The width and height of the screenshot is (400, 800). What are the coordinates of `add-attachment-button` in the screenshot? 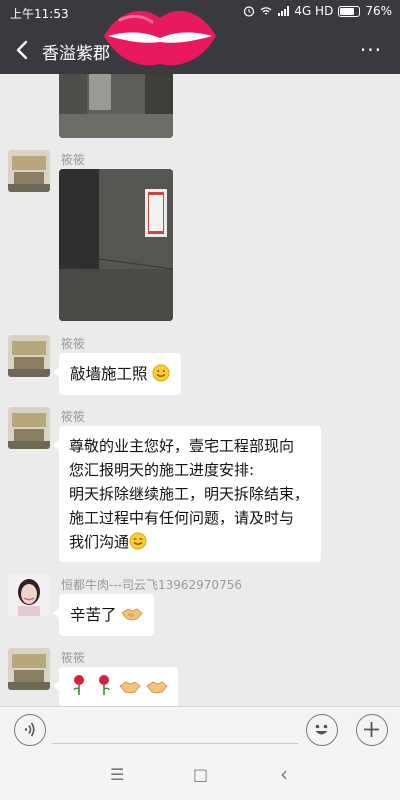 It's located at (372, 730).